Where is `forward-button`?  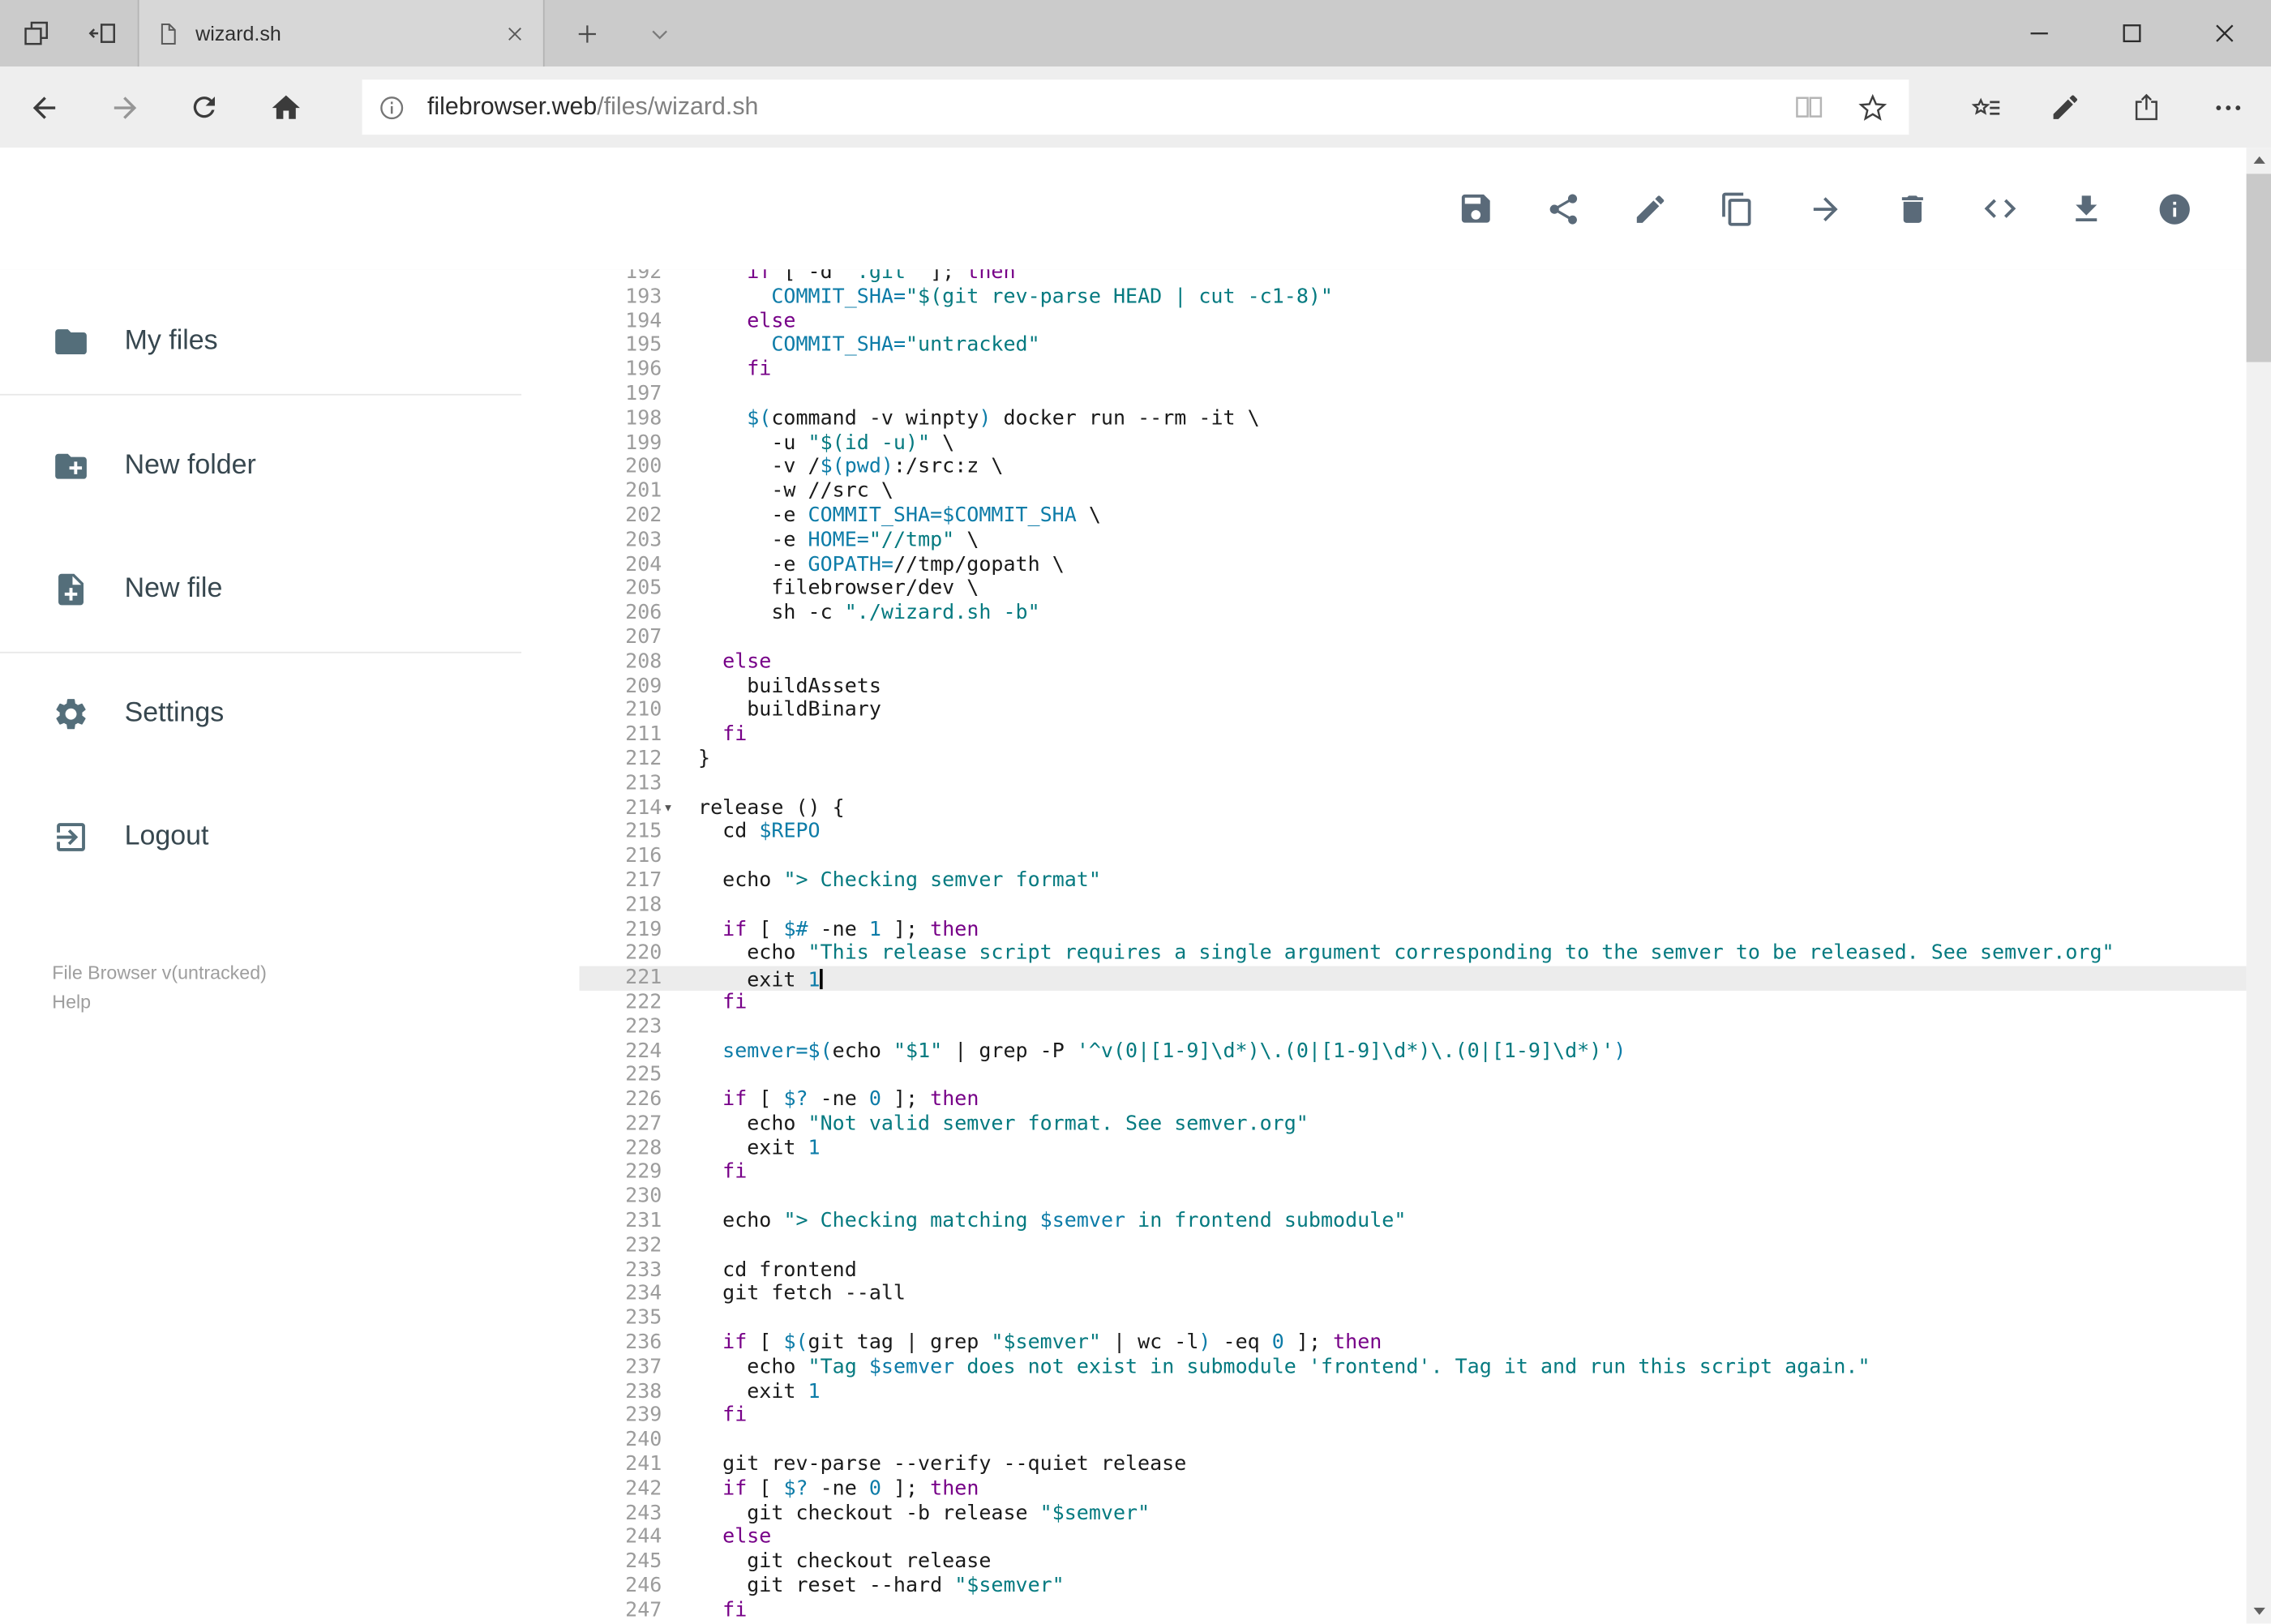 forward-button is located at coordinates (124, 106).